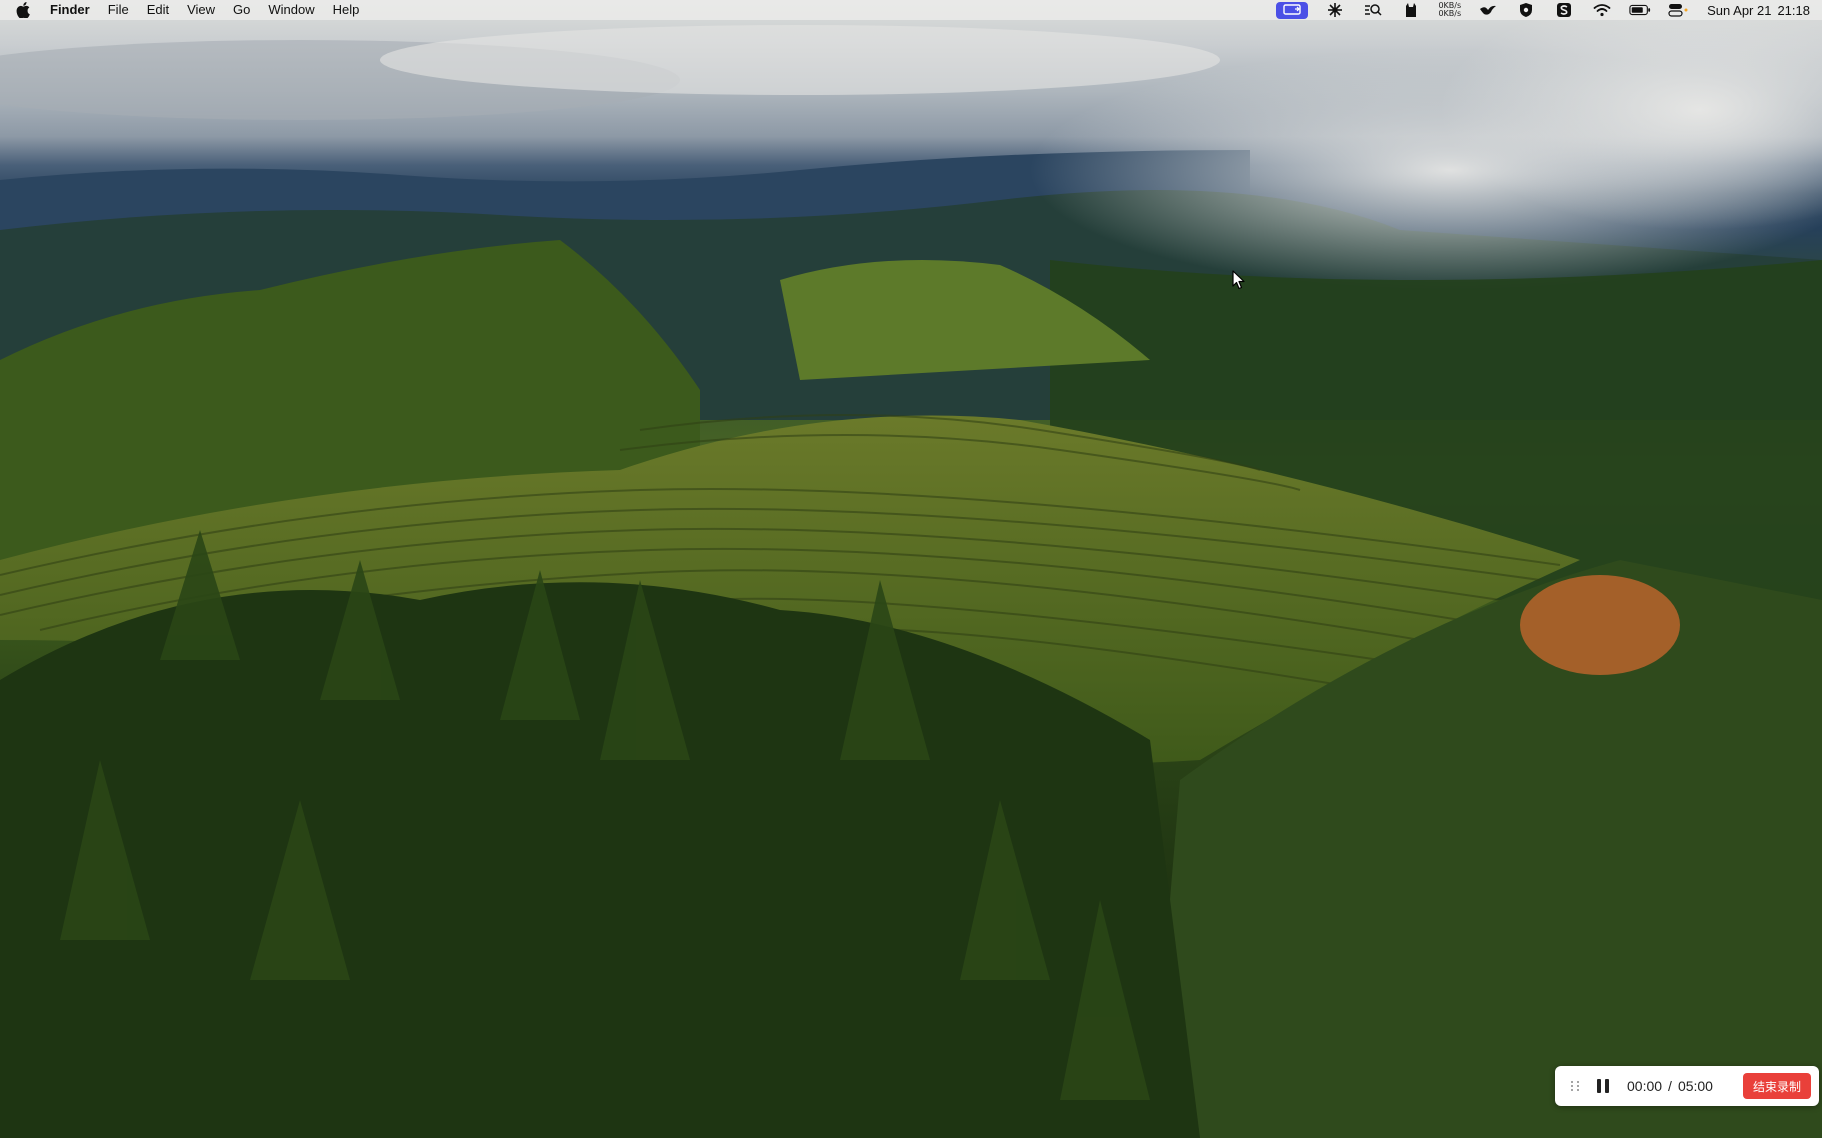 The height and width of the screenshot is (1138, 1822). I want to click on clock-time: 21:18, so click(1793, 10).